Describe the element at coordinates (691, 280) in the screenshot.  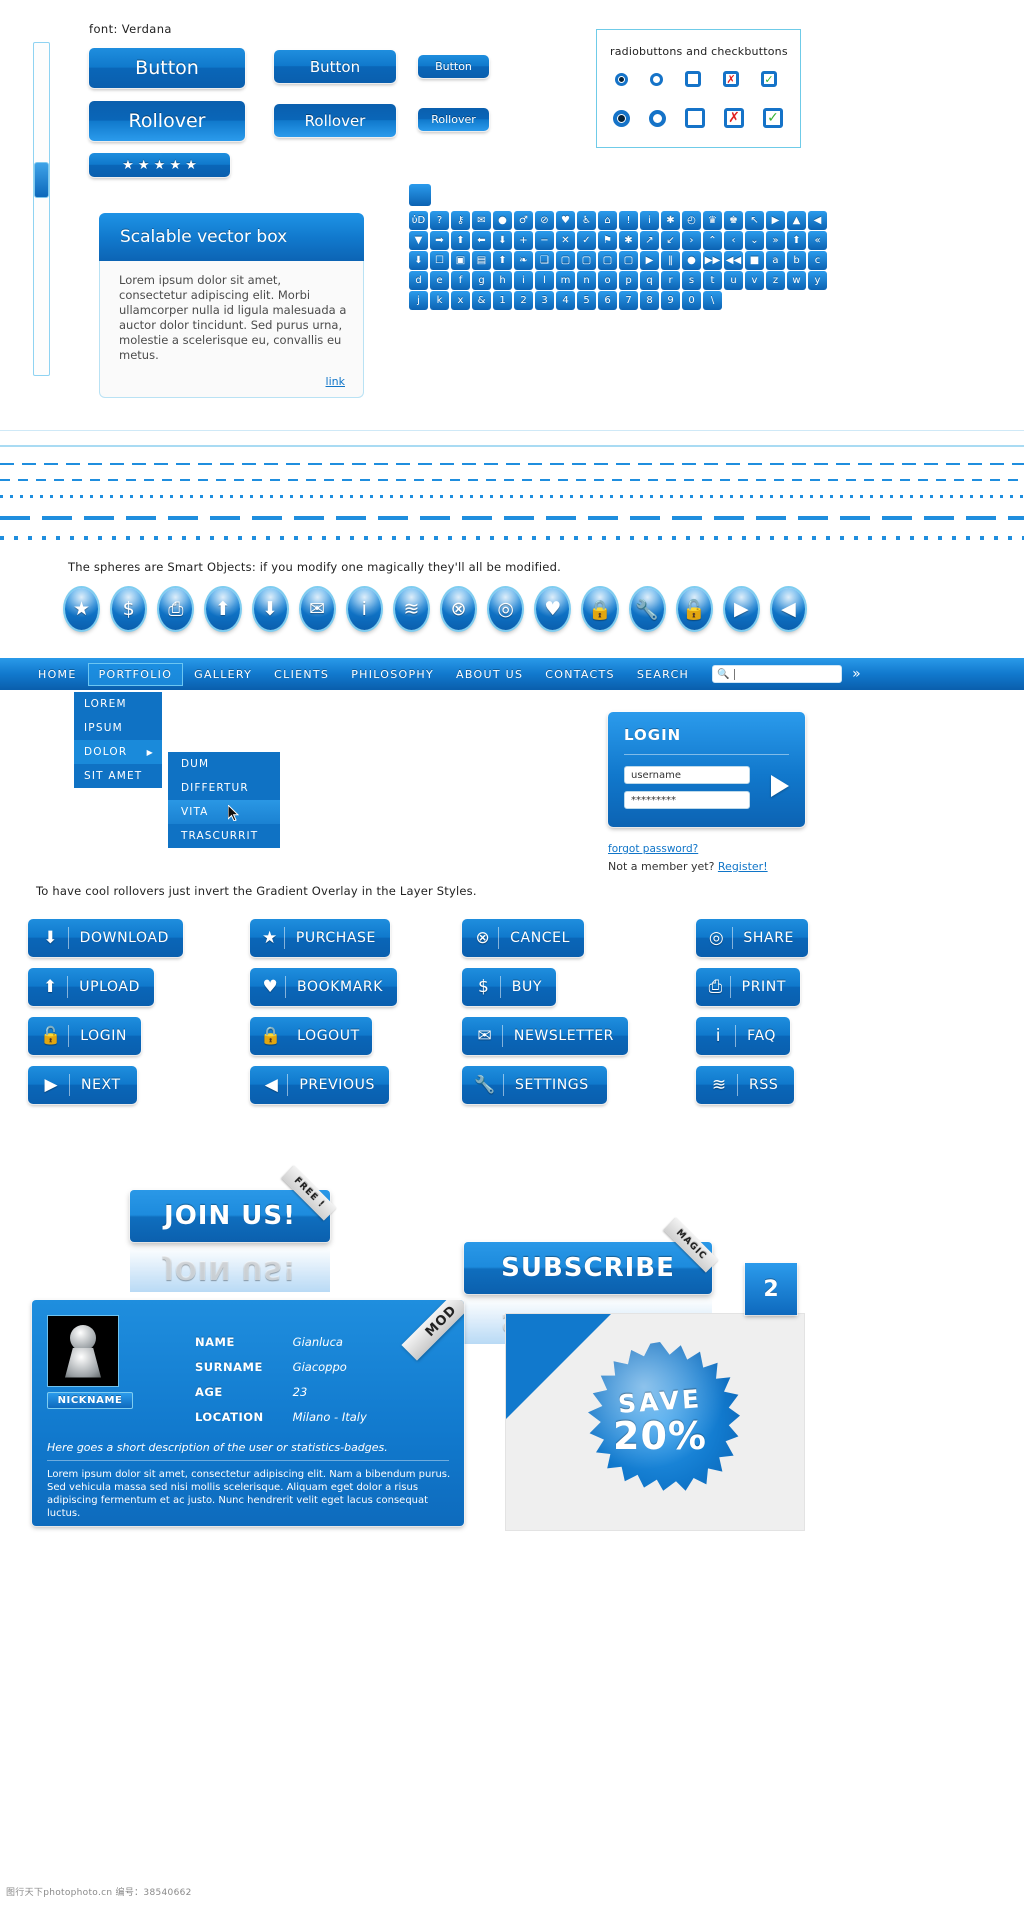
I see `s-icon: s` at that location.